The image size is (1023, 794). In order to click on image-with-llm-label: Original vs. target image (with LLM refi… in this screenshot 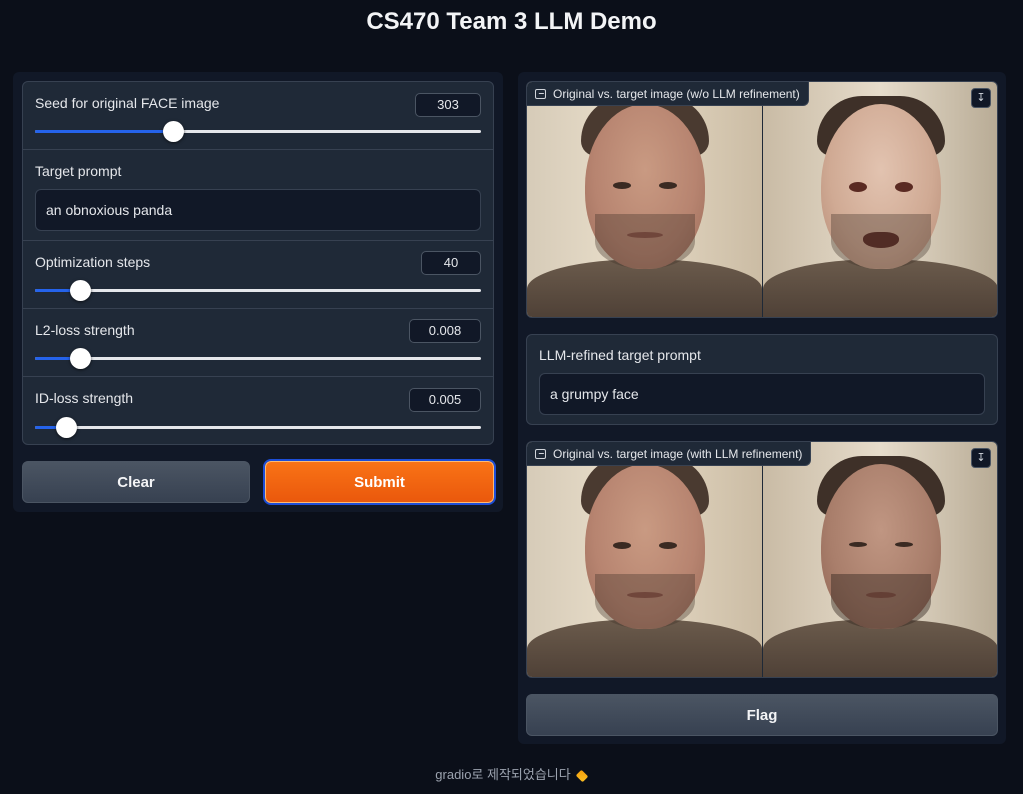, I will do `click(669, 454)`.